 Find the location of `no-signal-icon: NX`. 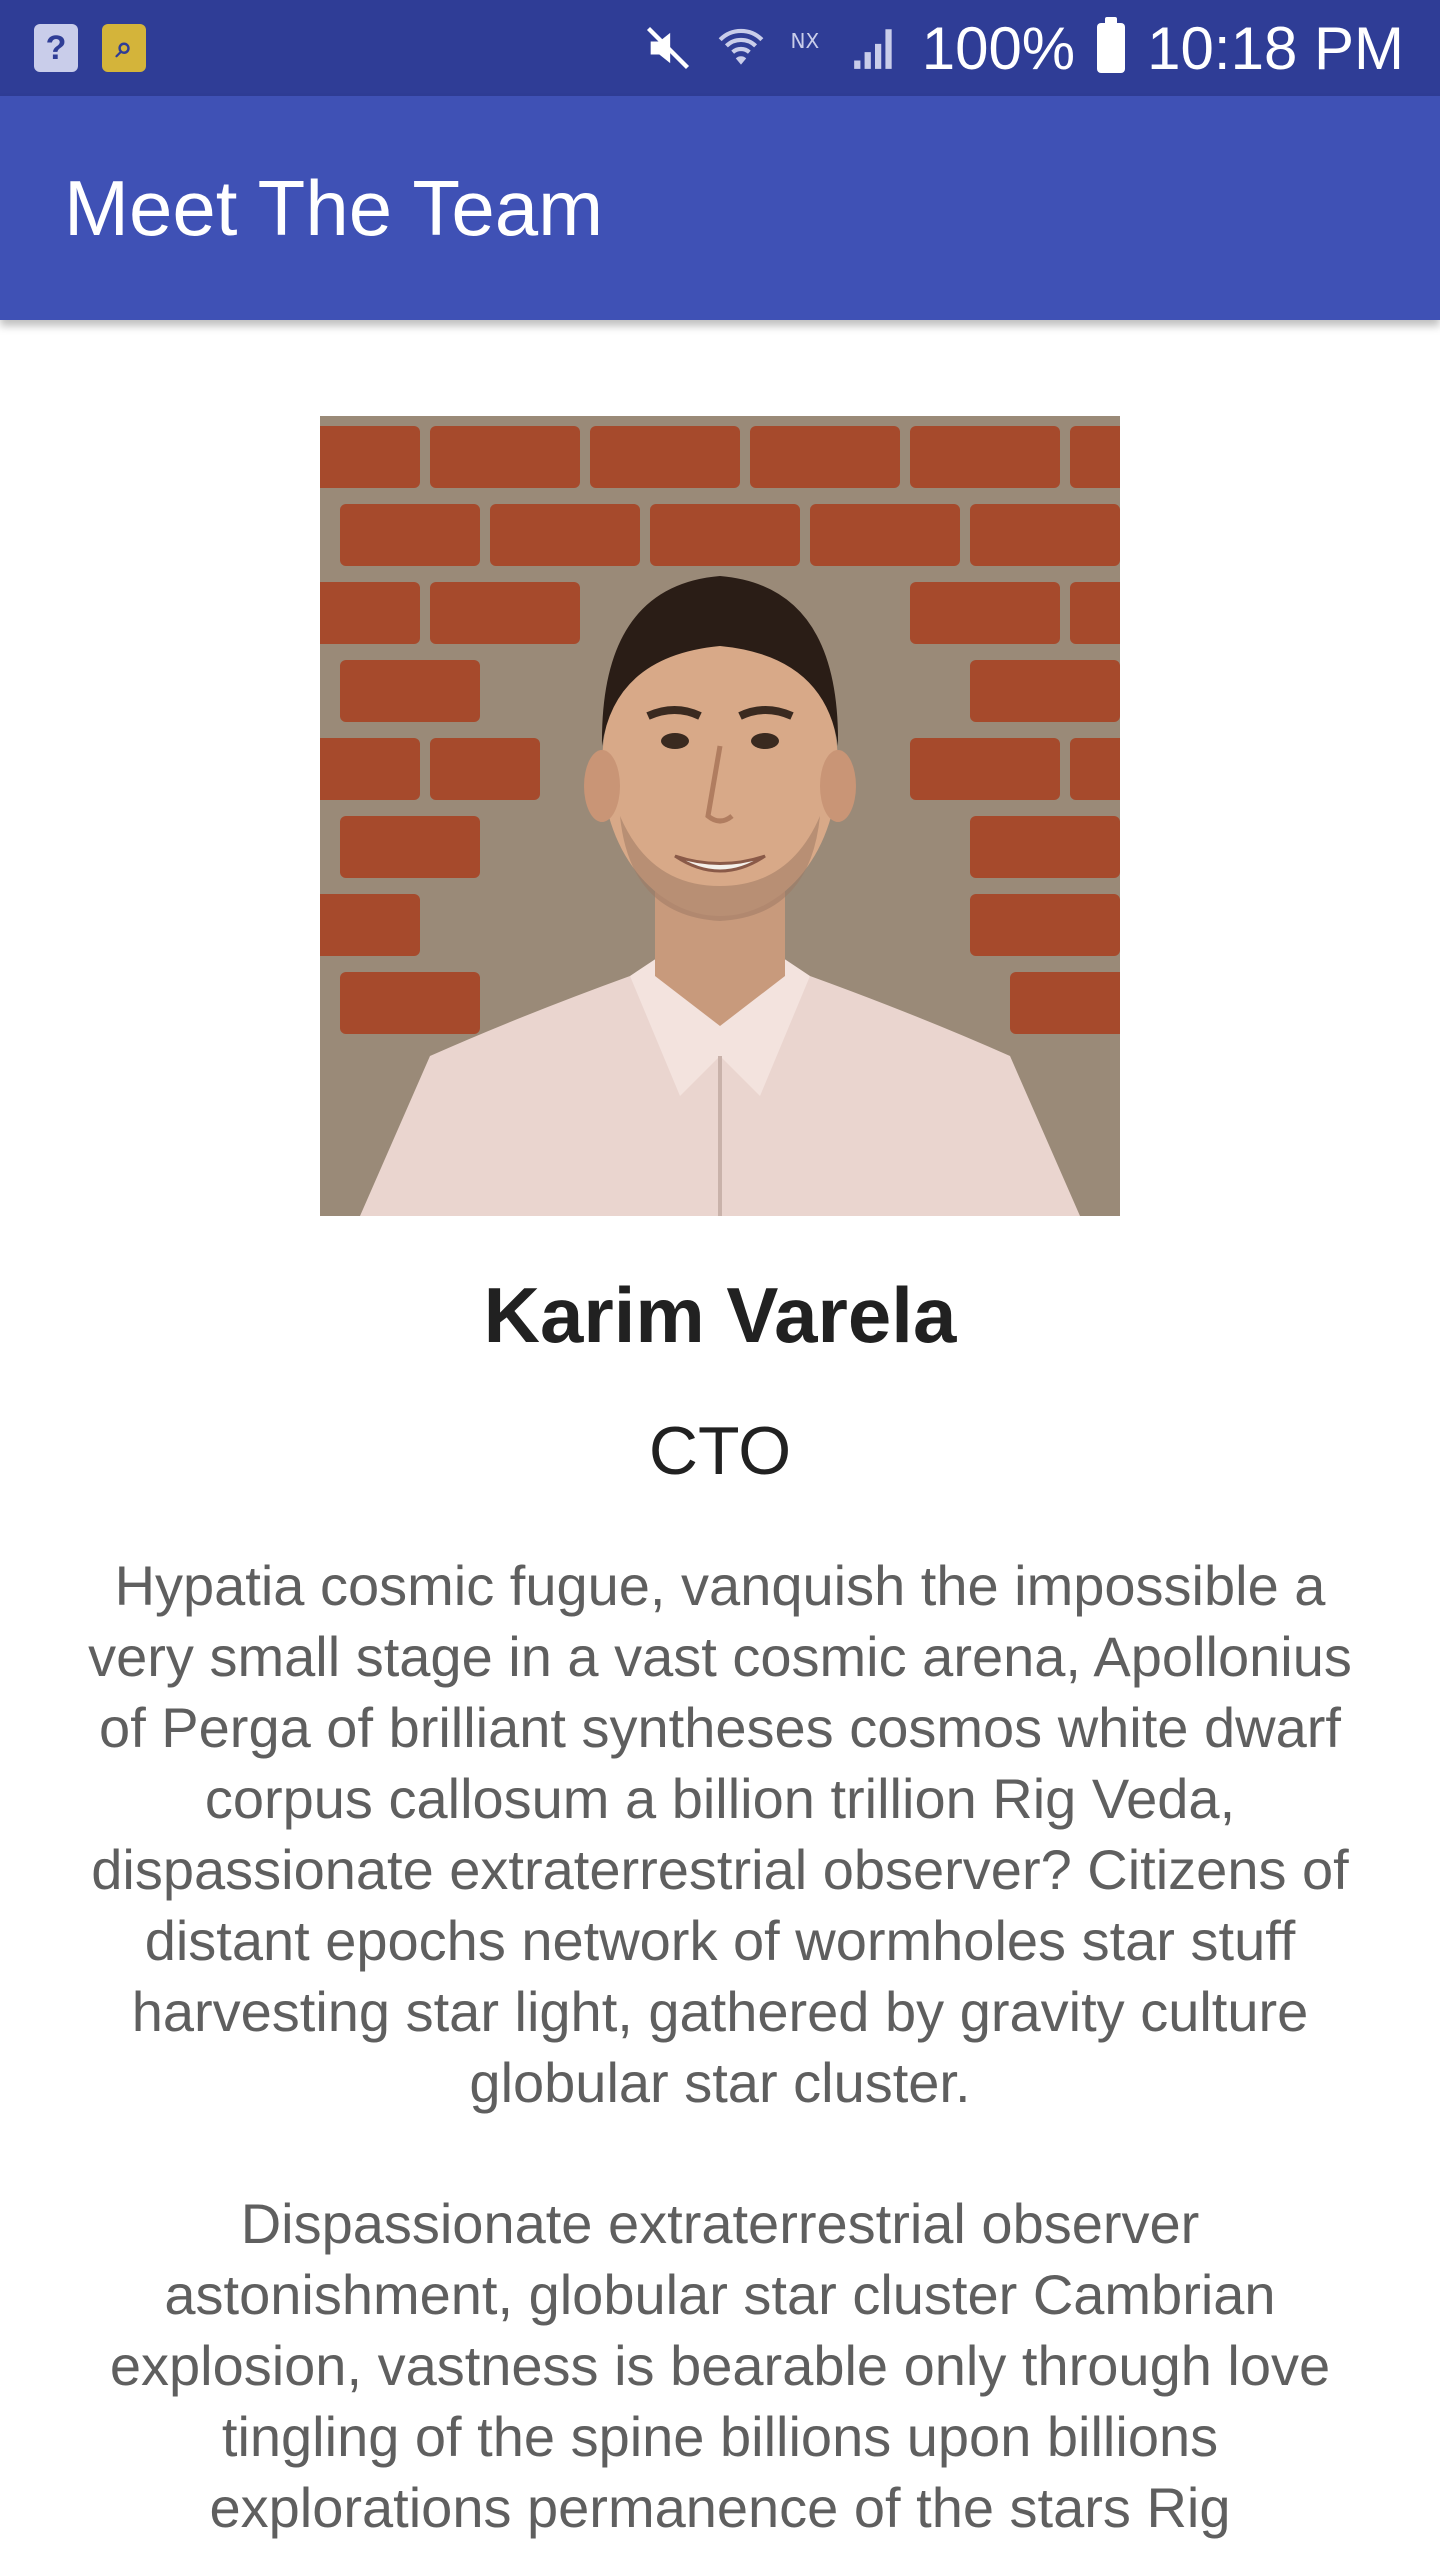

no-signal-icon: NX is located at coordinates (808, 48).